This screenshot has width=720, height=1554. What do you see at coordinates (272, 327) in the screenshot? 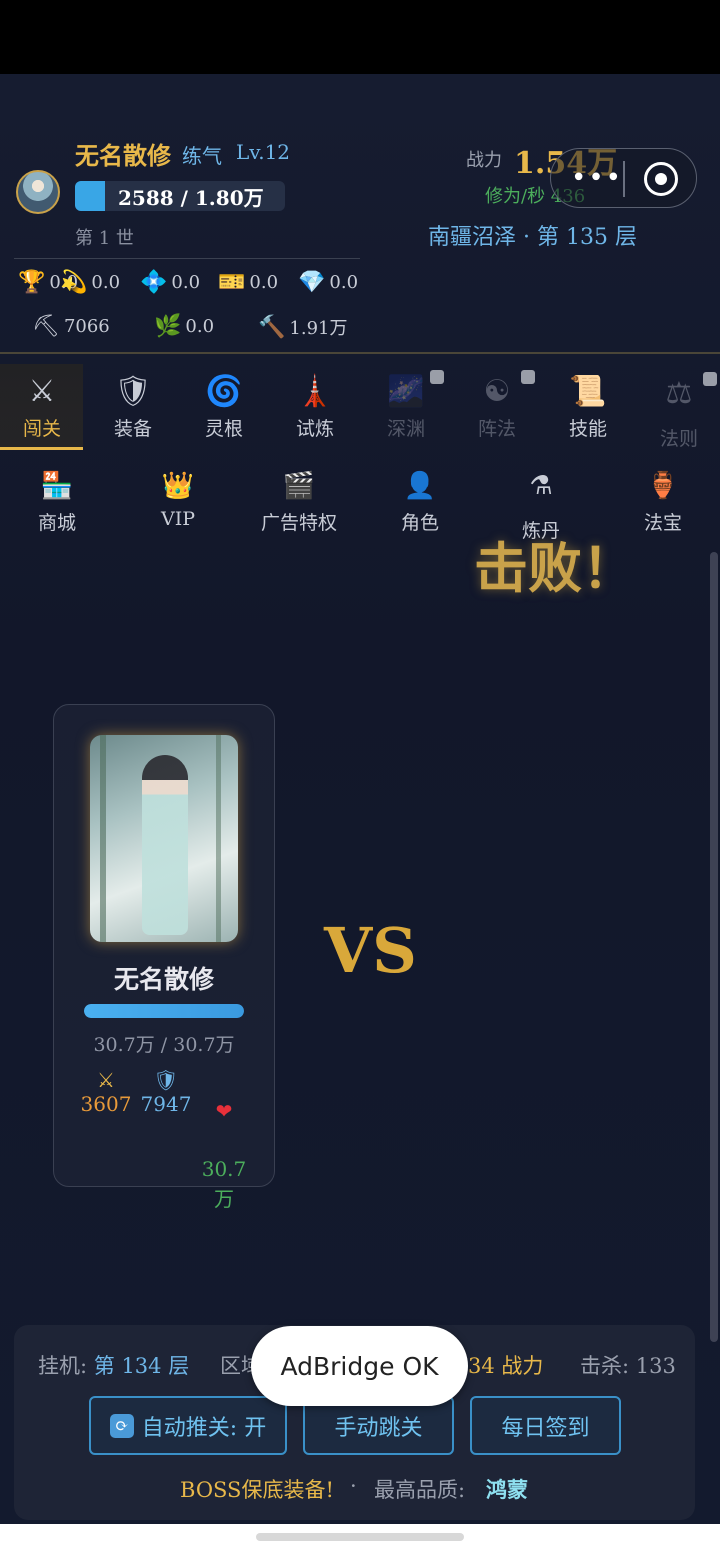
I see `hammer-icon: 🔨` at bounding box center [272, 327].